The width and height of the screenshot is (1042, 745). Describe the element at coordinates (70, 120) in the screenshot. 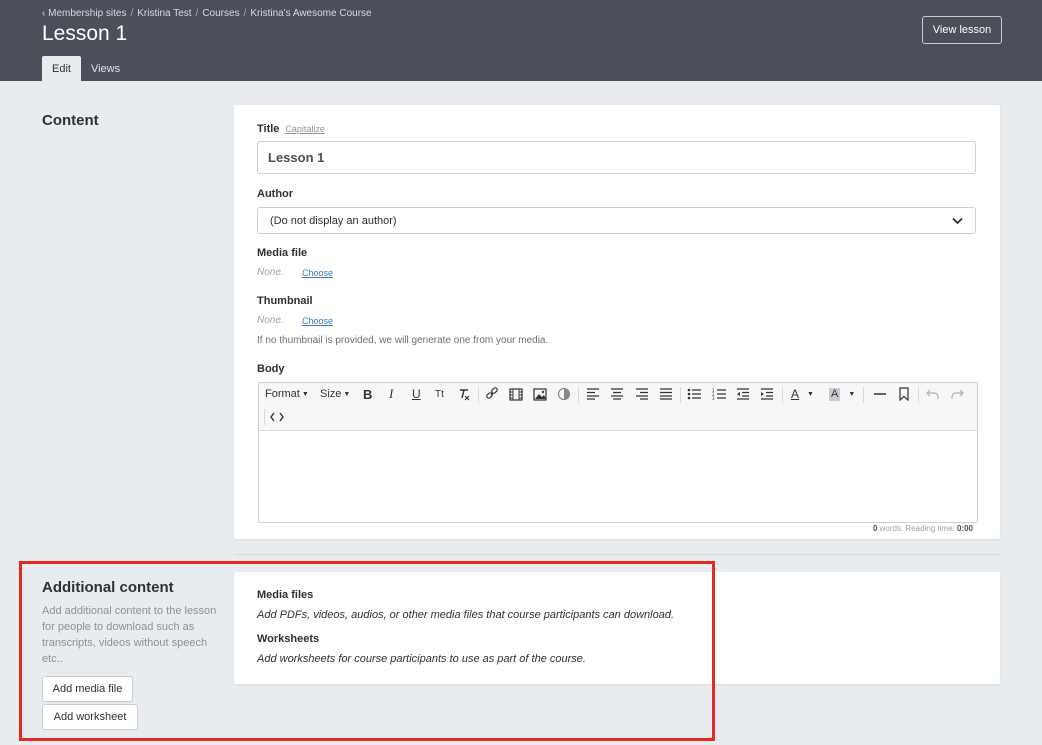

I see `content-section-title: Content` at that location.